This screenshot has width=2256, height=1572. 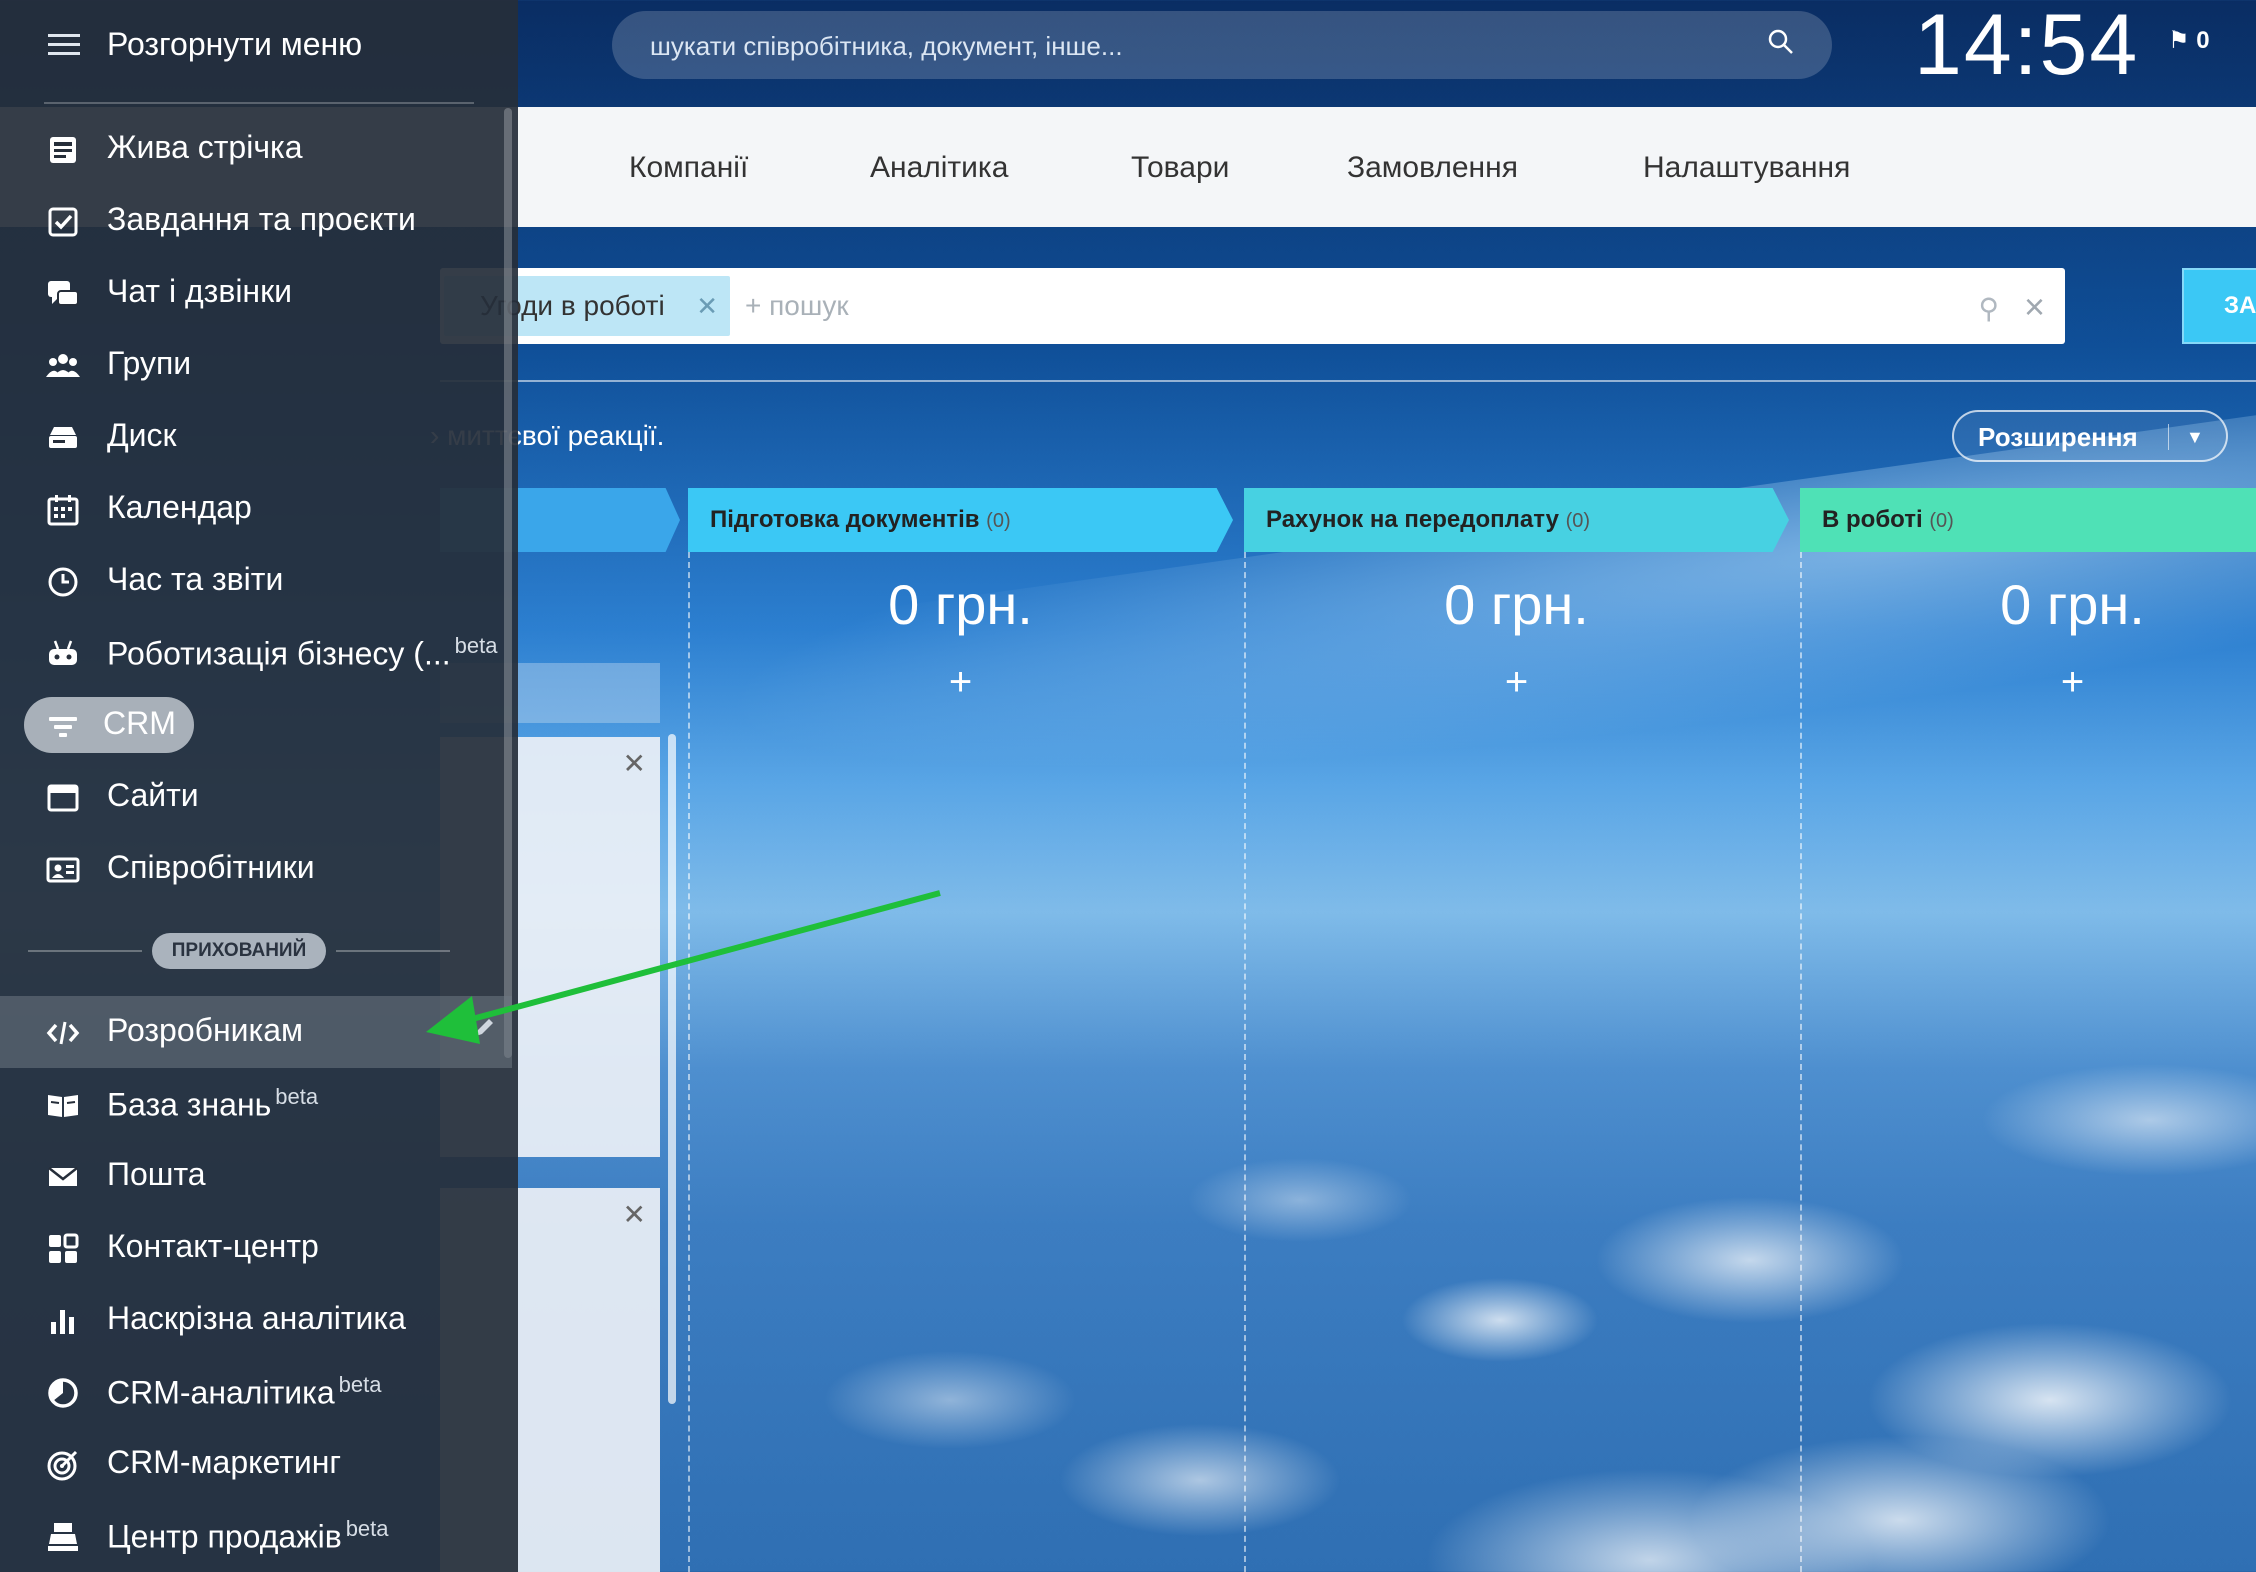 I want to click on arrow-head, so click(x=453, y=1020).